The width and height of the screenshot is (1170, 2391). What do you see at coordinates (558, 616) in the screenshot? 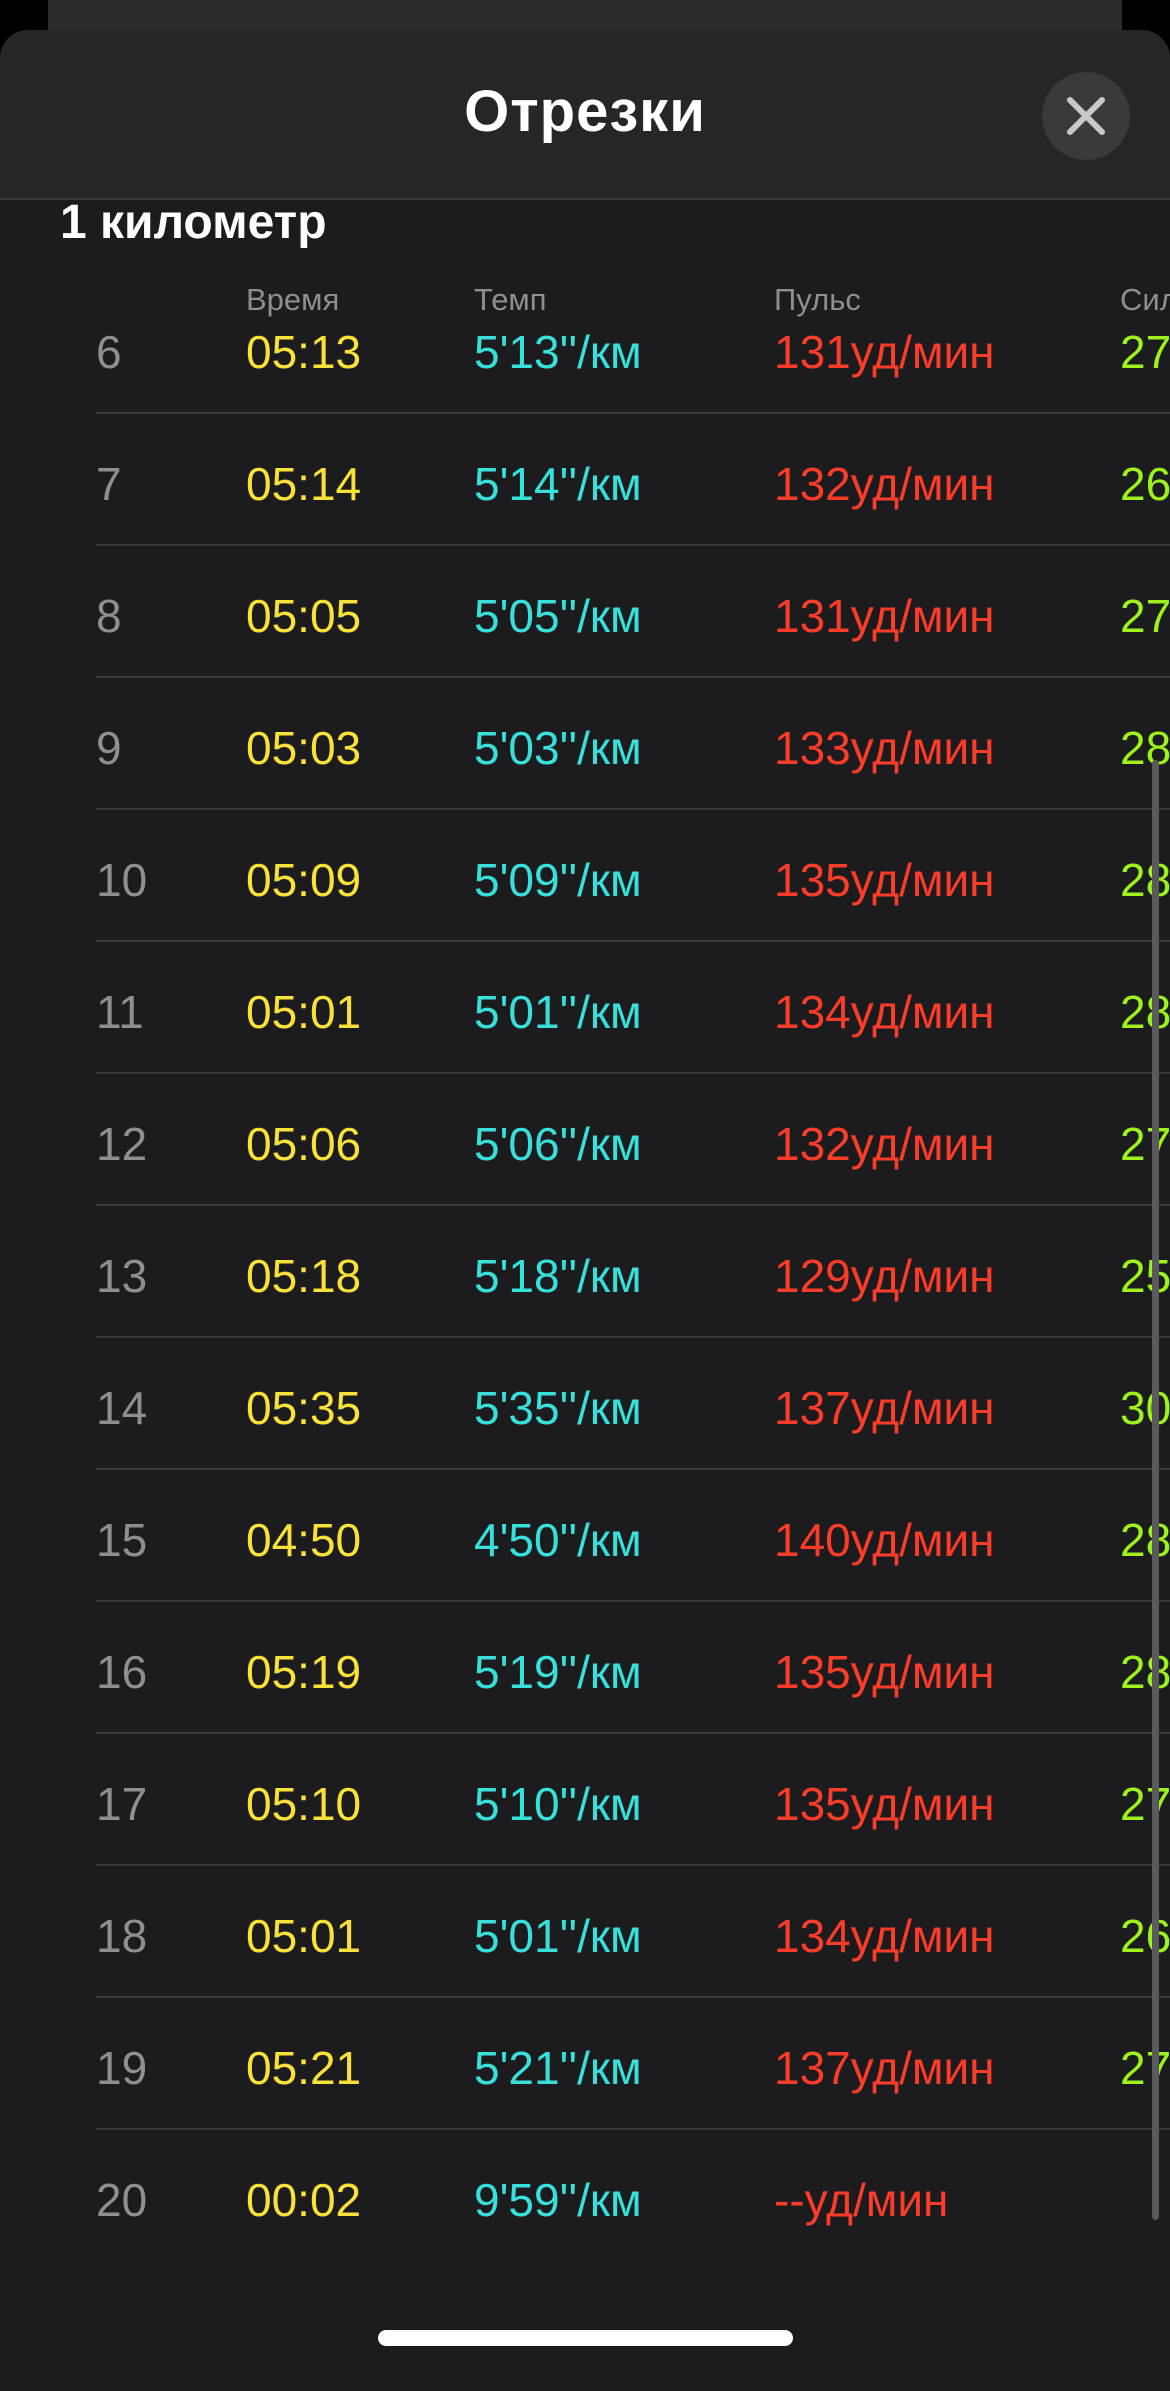
I see `split-pace: 5'05''/км` at bounding box center [558, 616].